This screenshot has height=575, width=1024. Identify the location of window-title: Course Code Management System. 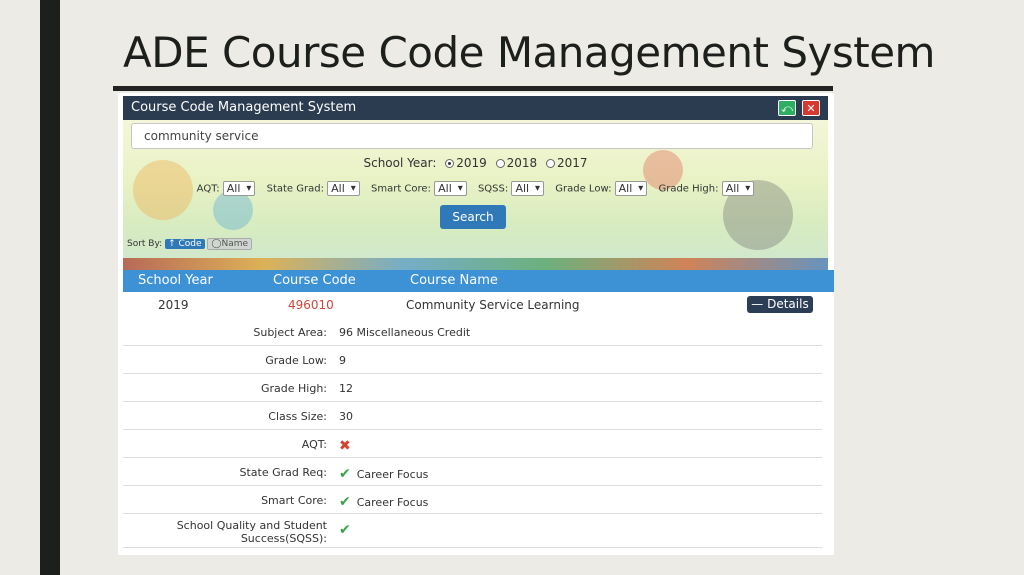
(244, 107).